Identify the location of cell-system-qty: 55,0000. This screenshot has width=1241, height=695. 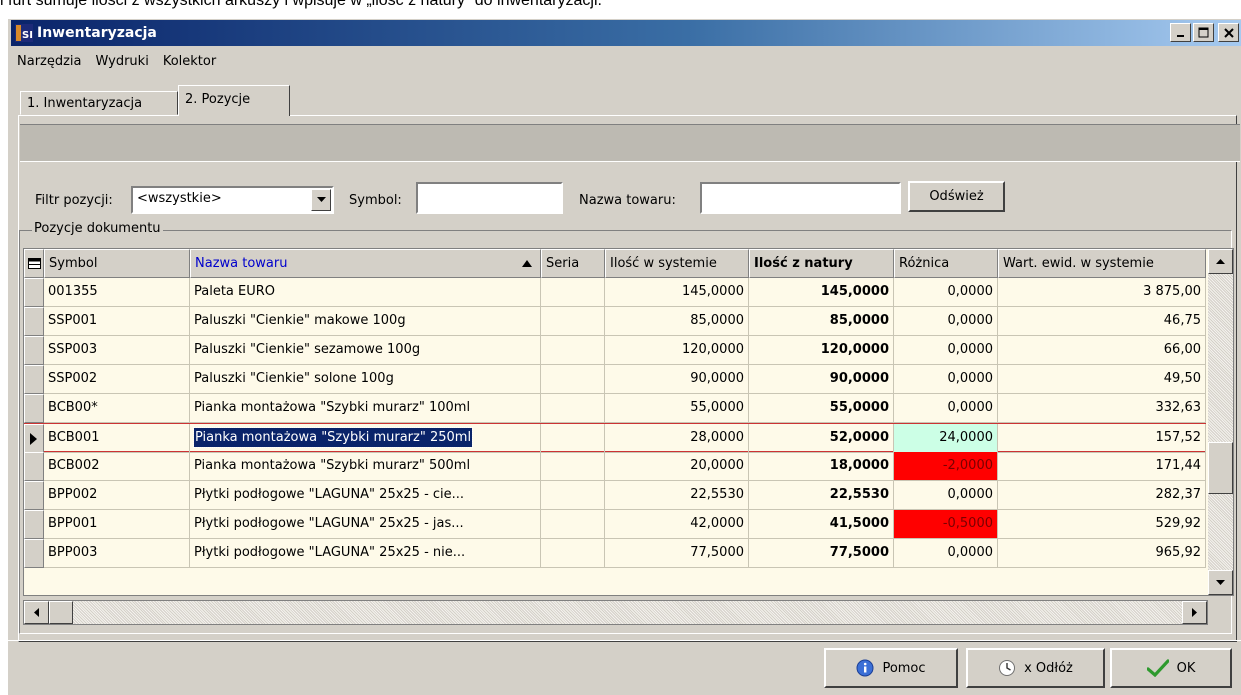
(677, 408).